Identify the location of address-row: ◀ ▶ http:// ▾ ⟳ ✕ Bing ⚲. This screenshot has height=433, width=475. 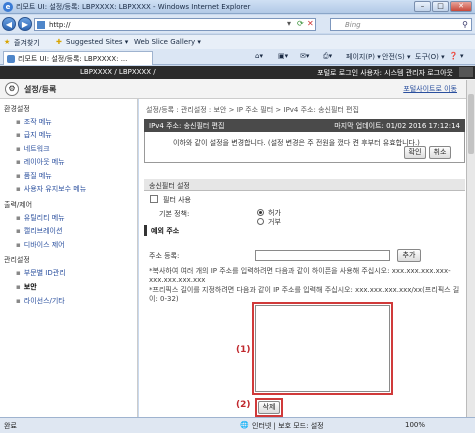
(237, 24).